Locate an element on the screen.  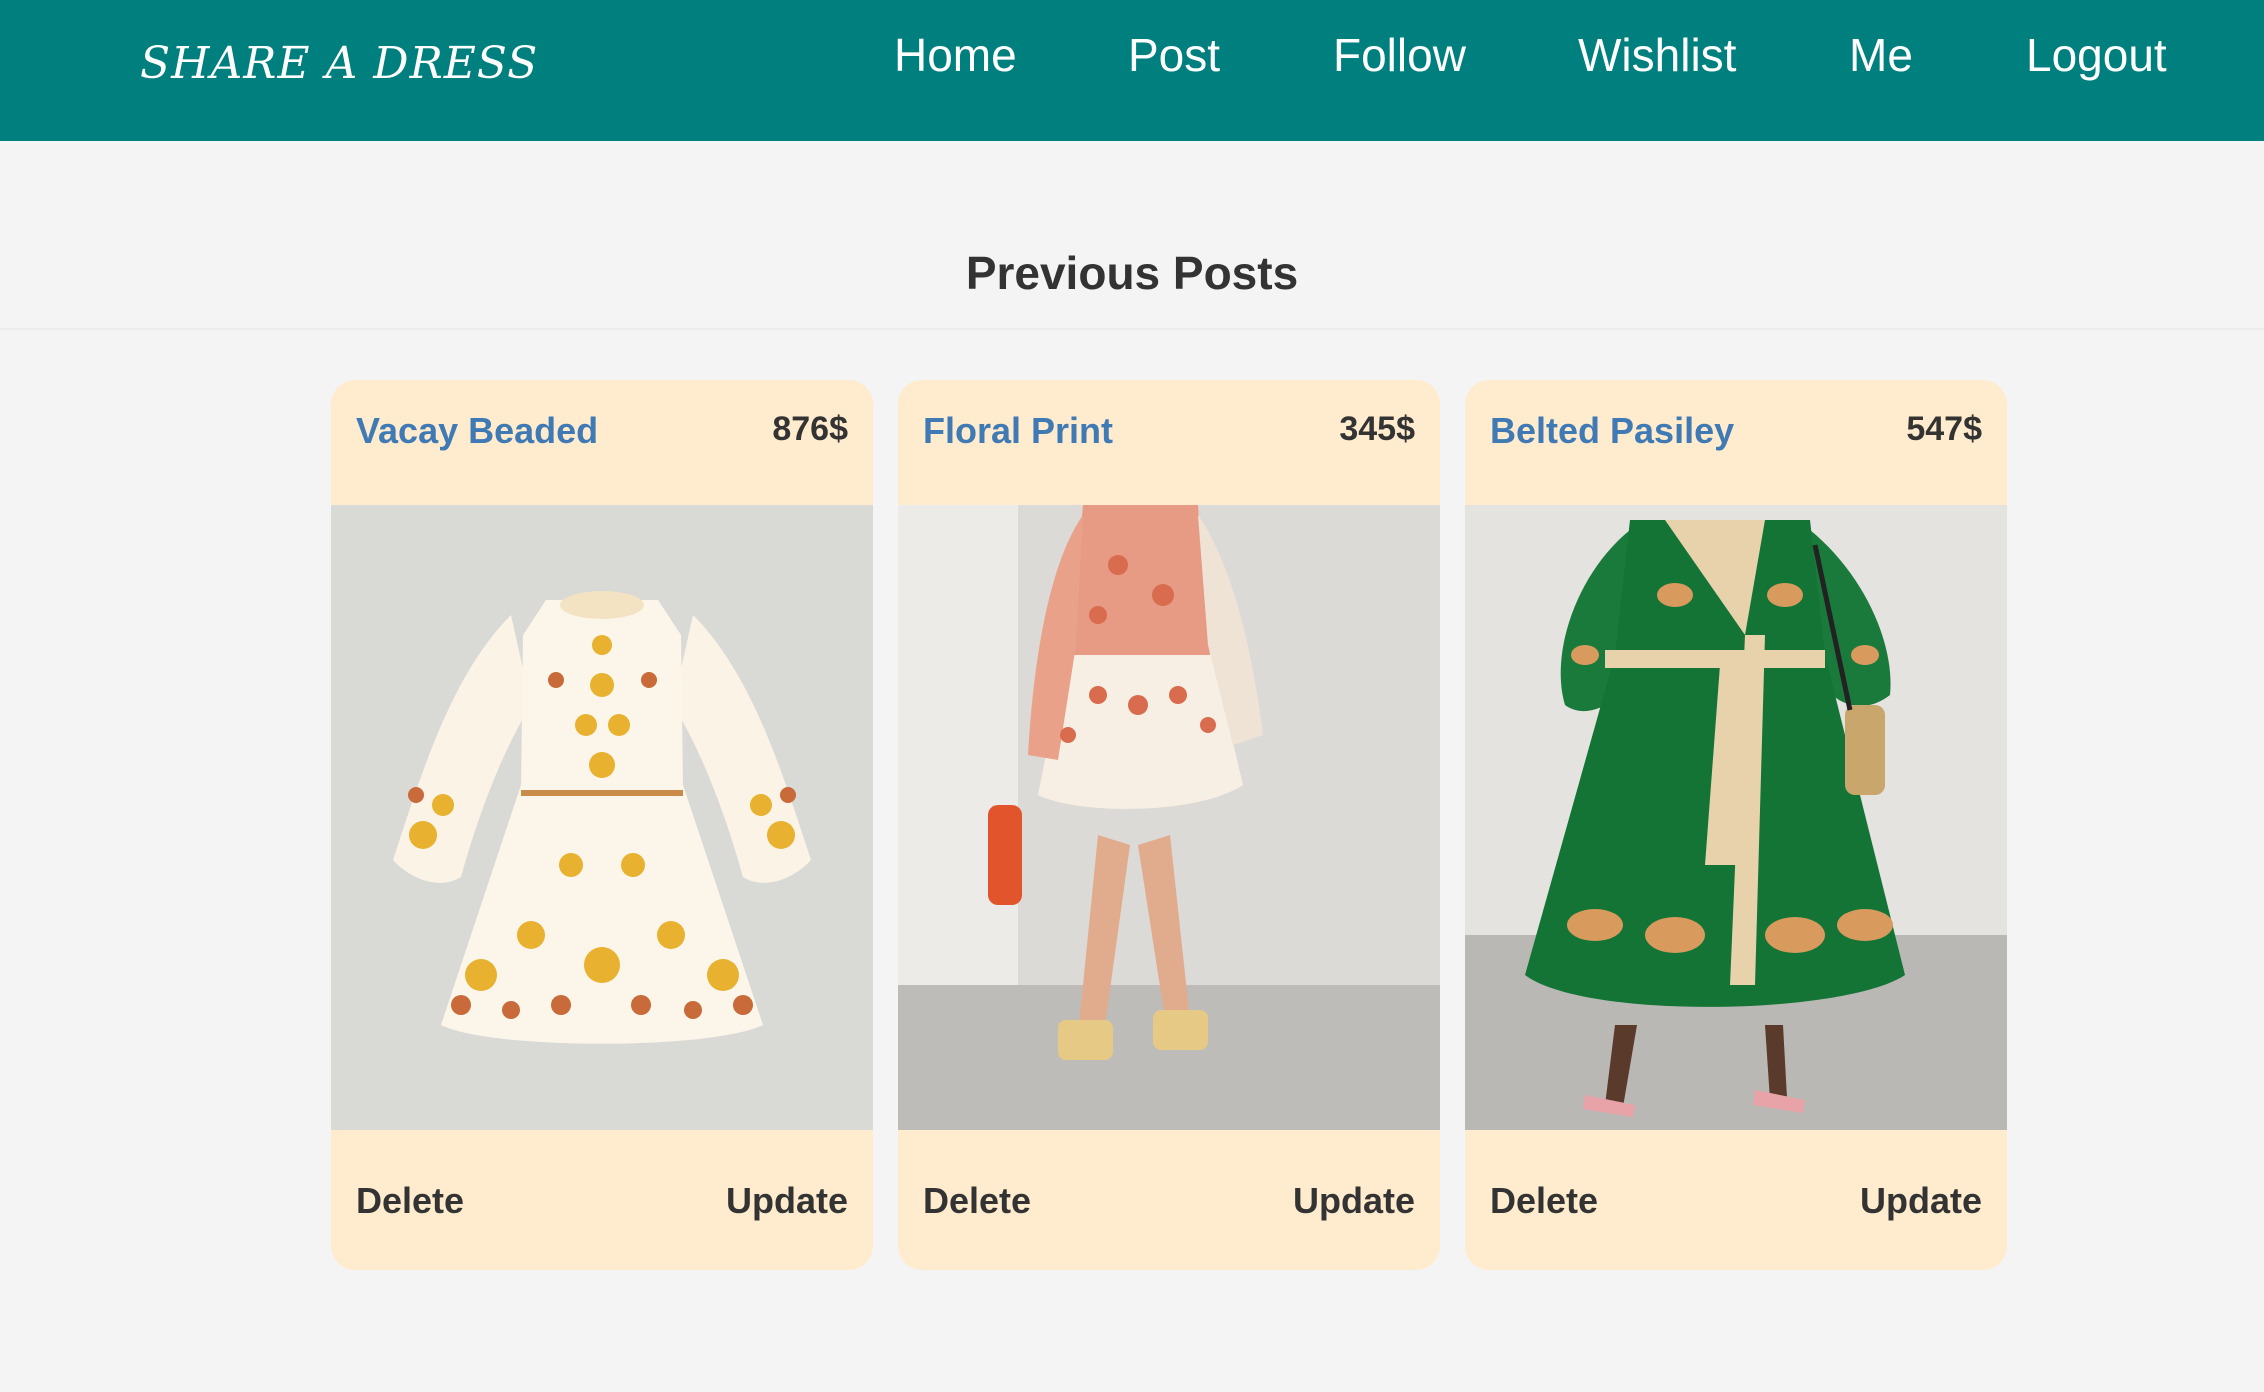
post-card-header: Floral Print 345$ is located at coordinates (1169, 442).